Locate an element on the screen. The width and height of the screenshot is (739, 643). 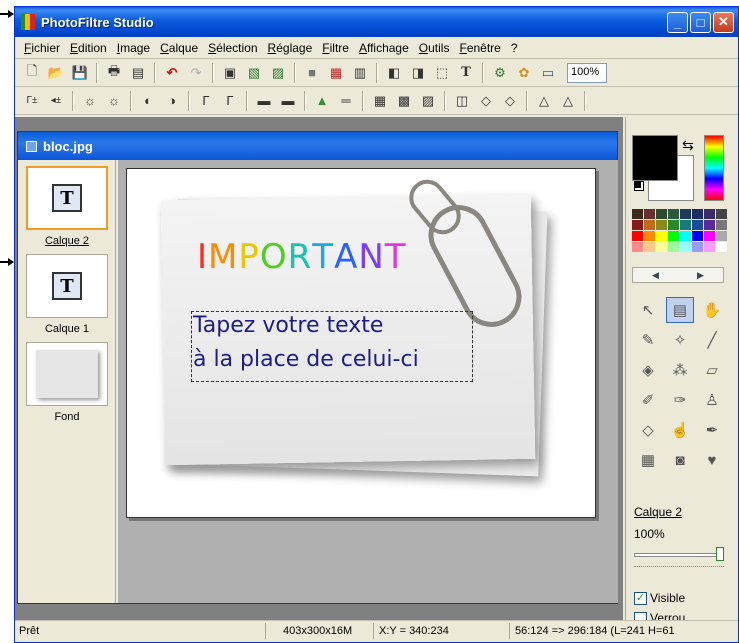
pattern-tool-icon: ▦ is located at coordinates (648, 460).